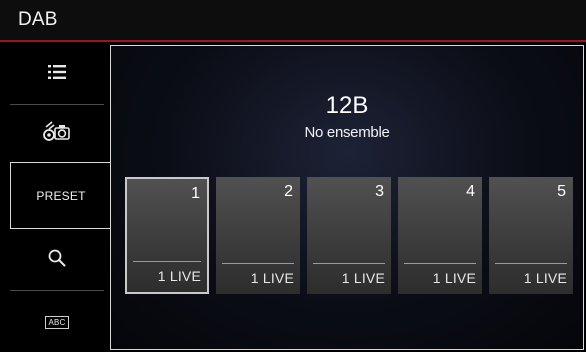  I want to click on abc-icon: ABC, so click(57, 322).